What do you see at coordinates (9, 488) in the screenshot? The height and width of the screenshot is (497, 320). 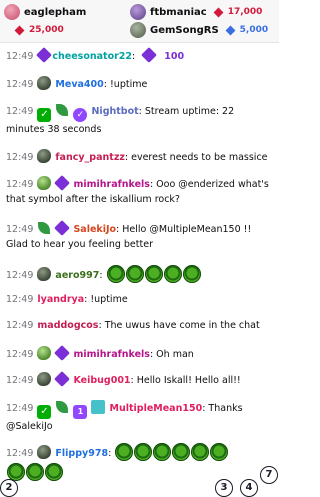 I see `counter-button-2: 2` at bounding box center [9, 488].